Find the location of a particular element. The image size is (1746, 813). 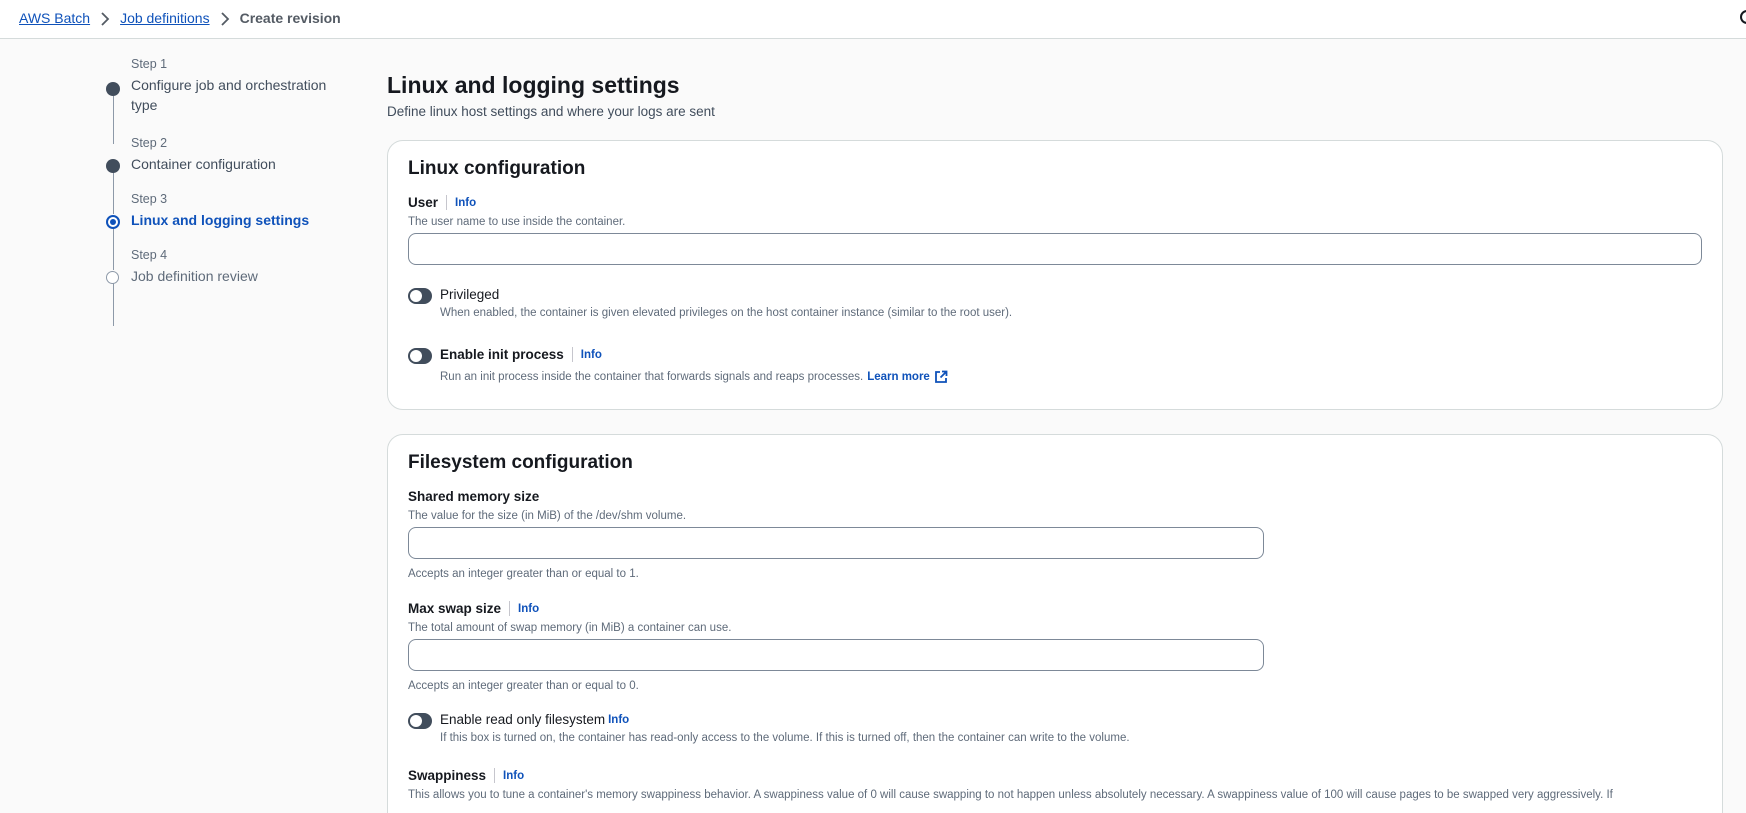

shared-memory-input is located at coordinates (836, 543).